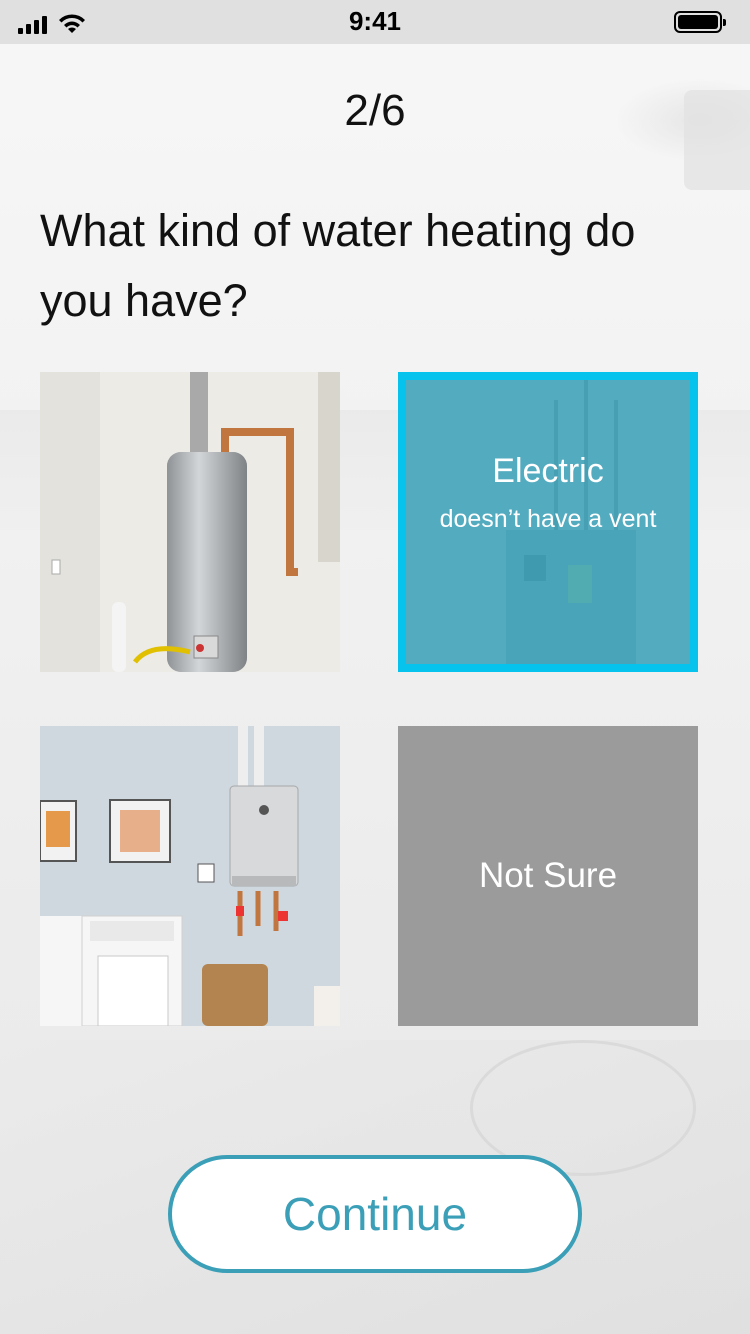  I want to click on option-not-sure-label: Not Sure, so click(548, 875).